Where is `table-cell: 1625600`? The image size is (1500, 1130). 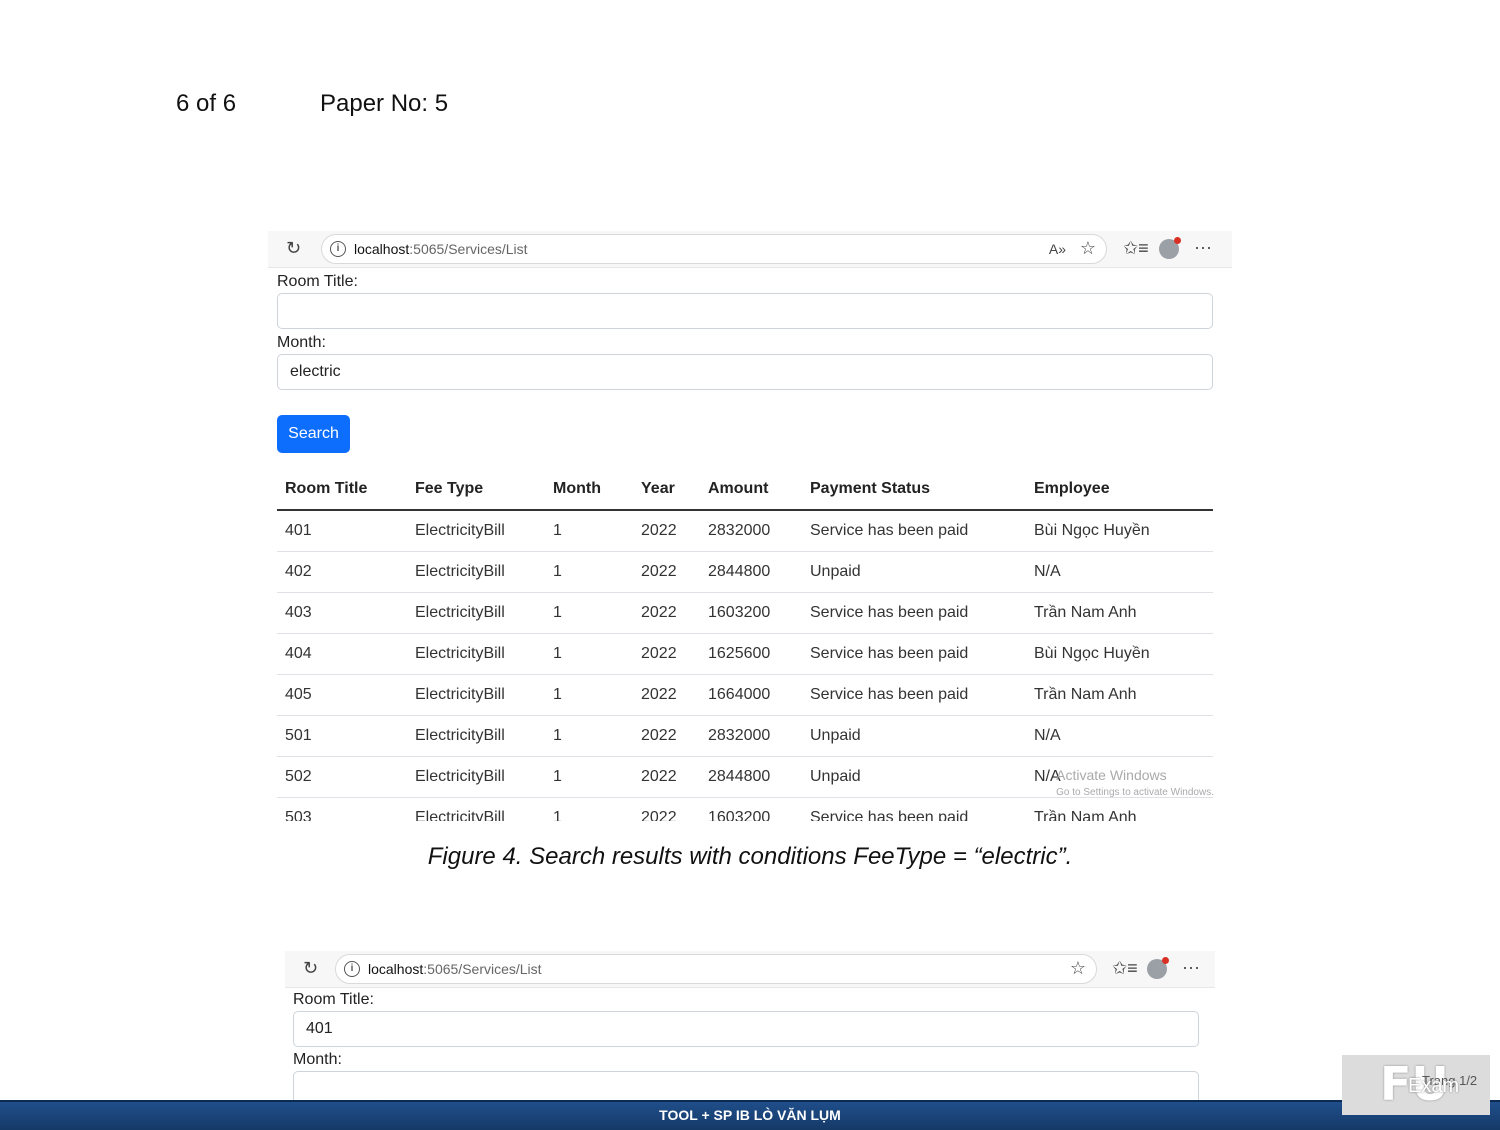
table-cell: 1625600 is located at coordinates (751, 654).